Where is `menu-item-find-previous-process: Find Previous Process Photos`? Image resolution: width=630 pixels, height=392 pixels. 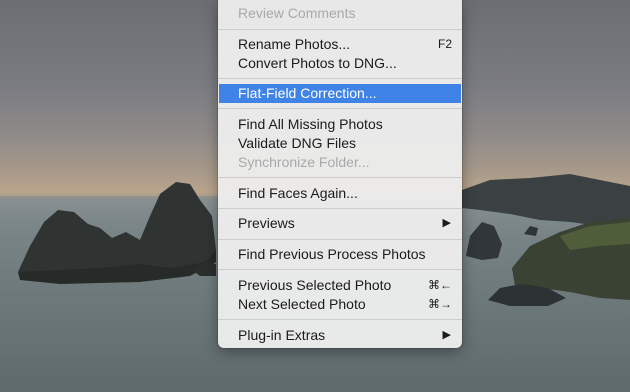
menu-item-find-previous-process: Find Previous Process Photos is located at coordinates (340, 254).